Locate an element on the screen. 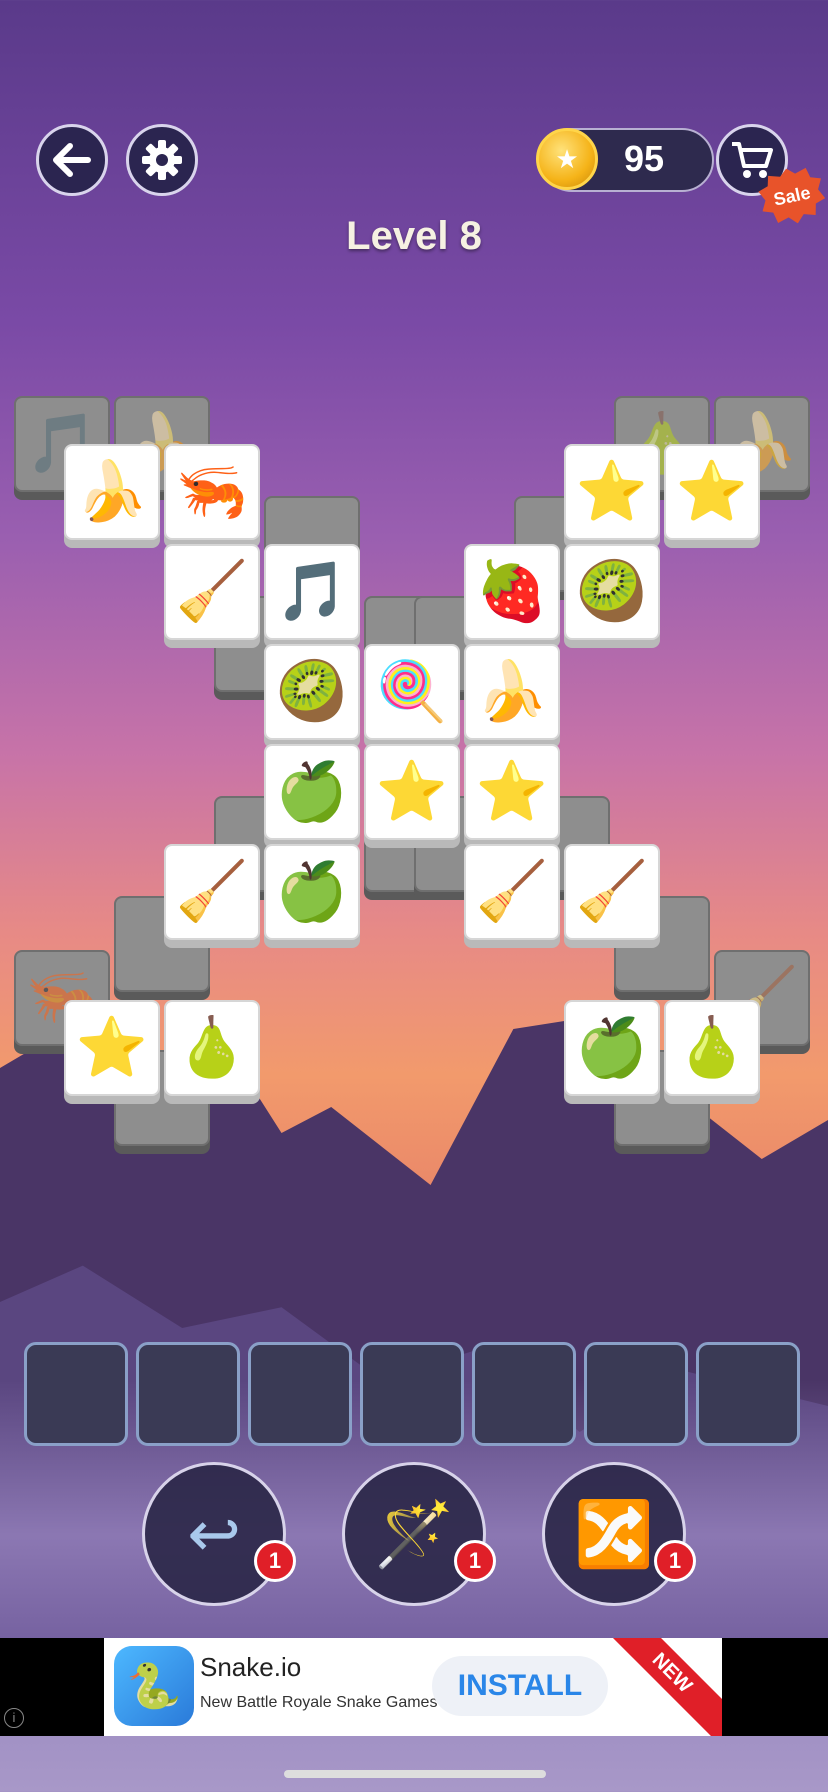 This screenshot has height=1792, width=828. lollipop-icon: 🍭 is located at coordinates (412, 691).